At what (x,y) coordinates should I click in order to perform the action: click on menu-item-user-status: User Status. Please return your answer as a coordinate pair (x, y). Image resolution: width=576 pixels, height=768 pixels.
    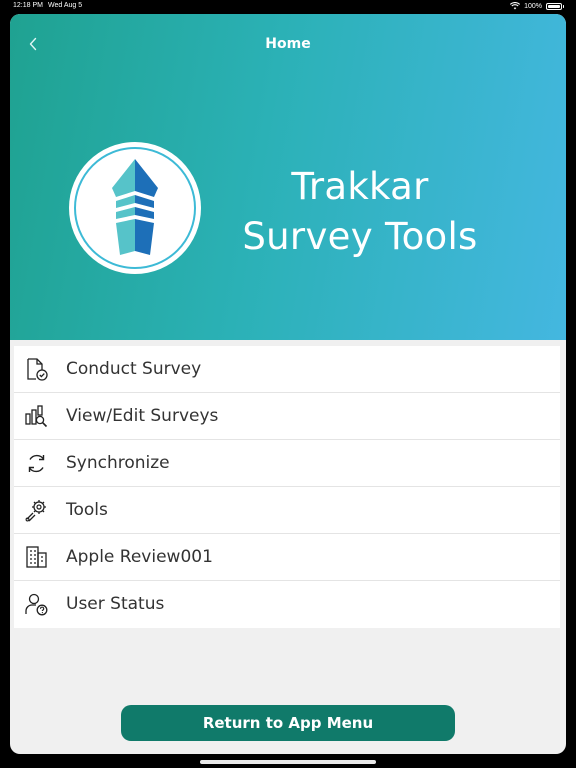
    Looking at the image, I should click on (287, 604).